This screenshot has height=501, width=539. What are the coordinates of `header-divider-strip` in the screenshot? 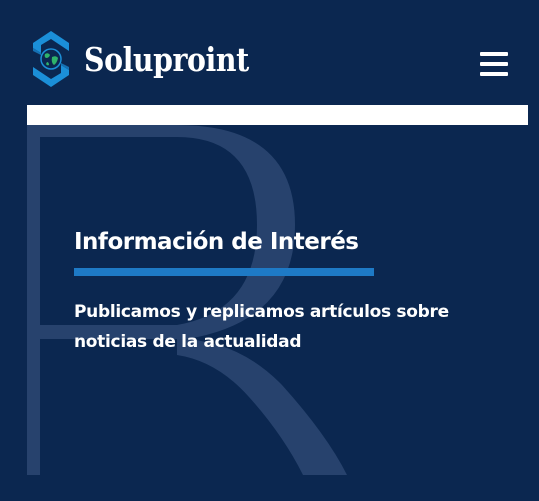 It's located at (277, 115).